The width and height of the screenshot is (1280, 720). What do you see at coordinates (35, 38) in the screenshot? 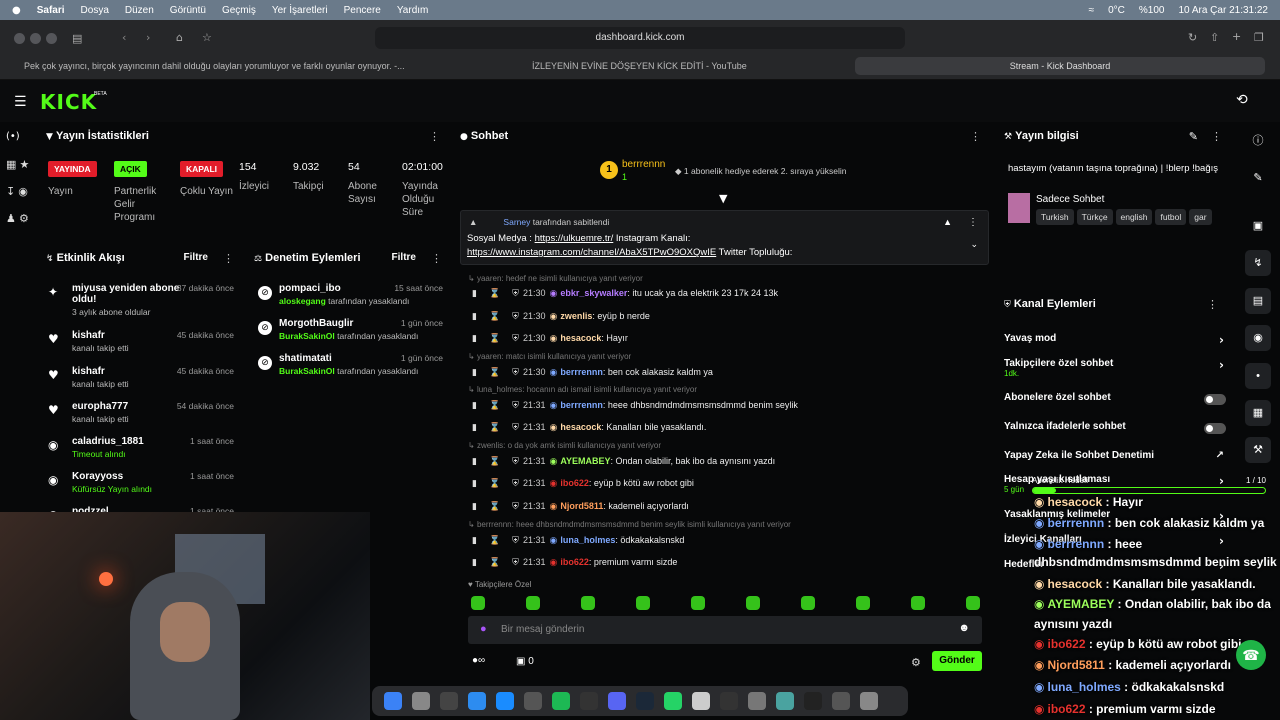
I see `window-minimize-button` at bounding box center [35, 38].